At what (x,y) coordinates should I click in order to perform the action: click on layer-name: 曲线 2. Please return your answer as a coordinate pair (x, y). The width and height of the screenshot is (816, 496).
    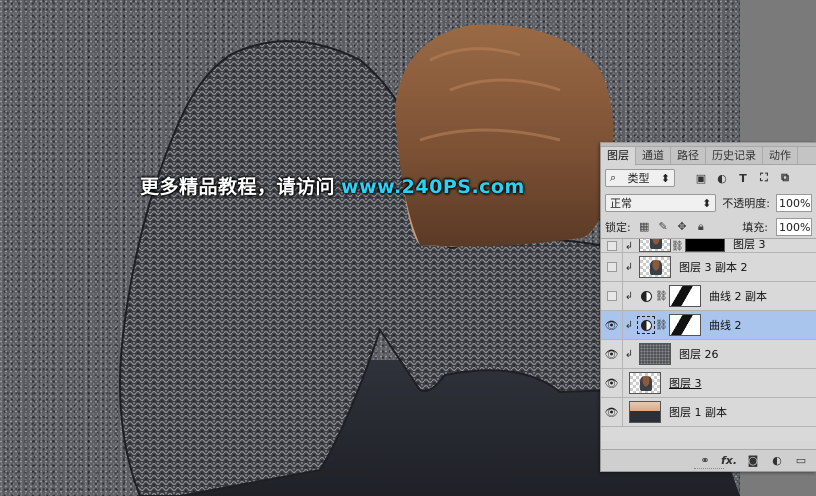
    Looking at the image, I should click on (725, 325).